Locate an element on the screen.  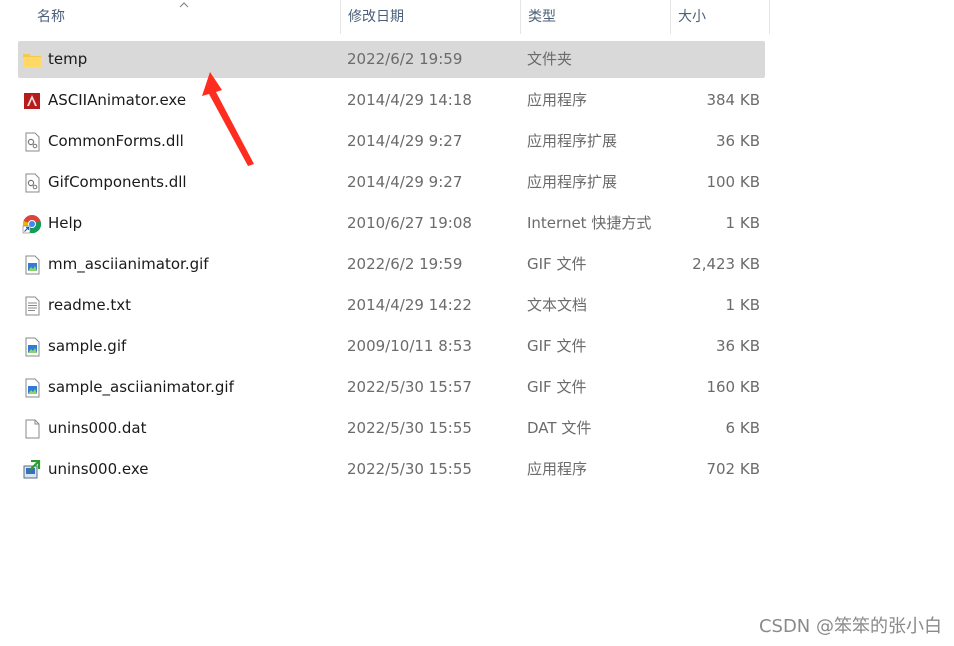
column-header-date-label: 修改日期 is located at coordinates (376, 17).